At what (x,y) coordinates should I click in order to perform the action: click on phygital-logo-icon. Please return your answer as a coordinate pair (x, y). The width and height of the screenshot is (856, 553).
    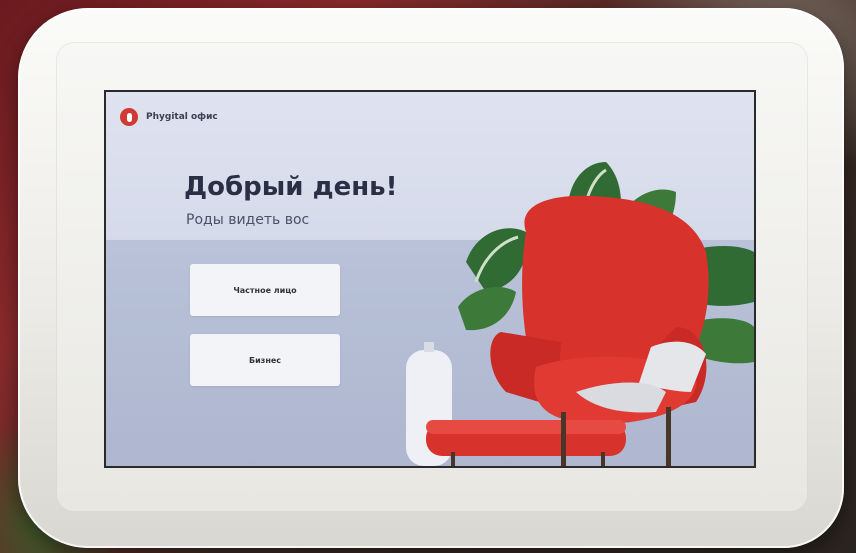
    Looking at the image, I should click on (129, 117).